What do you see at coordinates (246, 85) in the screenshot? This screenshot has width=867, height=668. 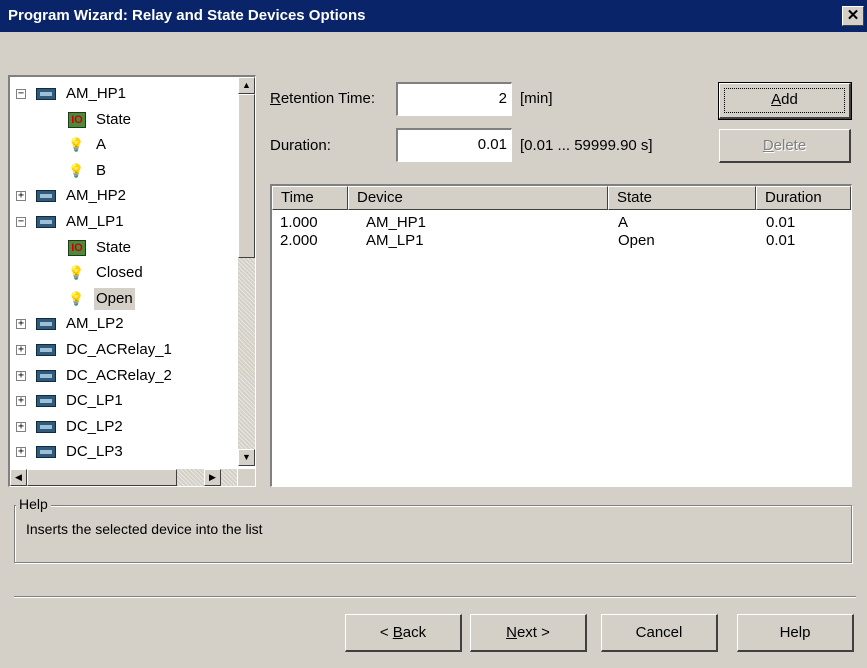 I see `scroll-up-arrow-icon: ▲` at bounding box center [246, 85].